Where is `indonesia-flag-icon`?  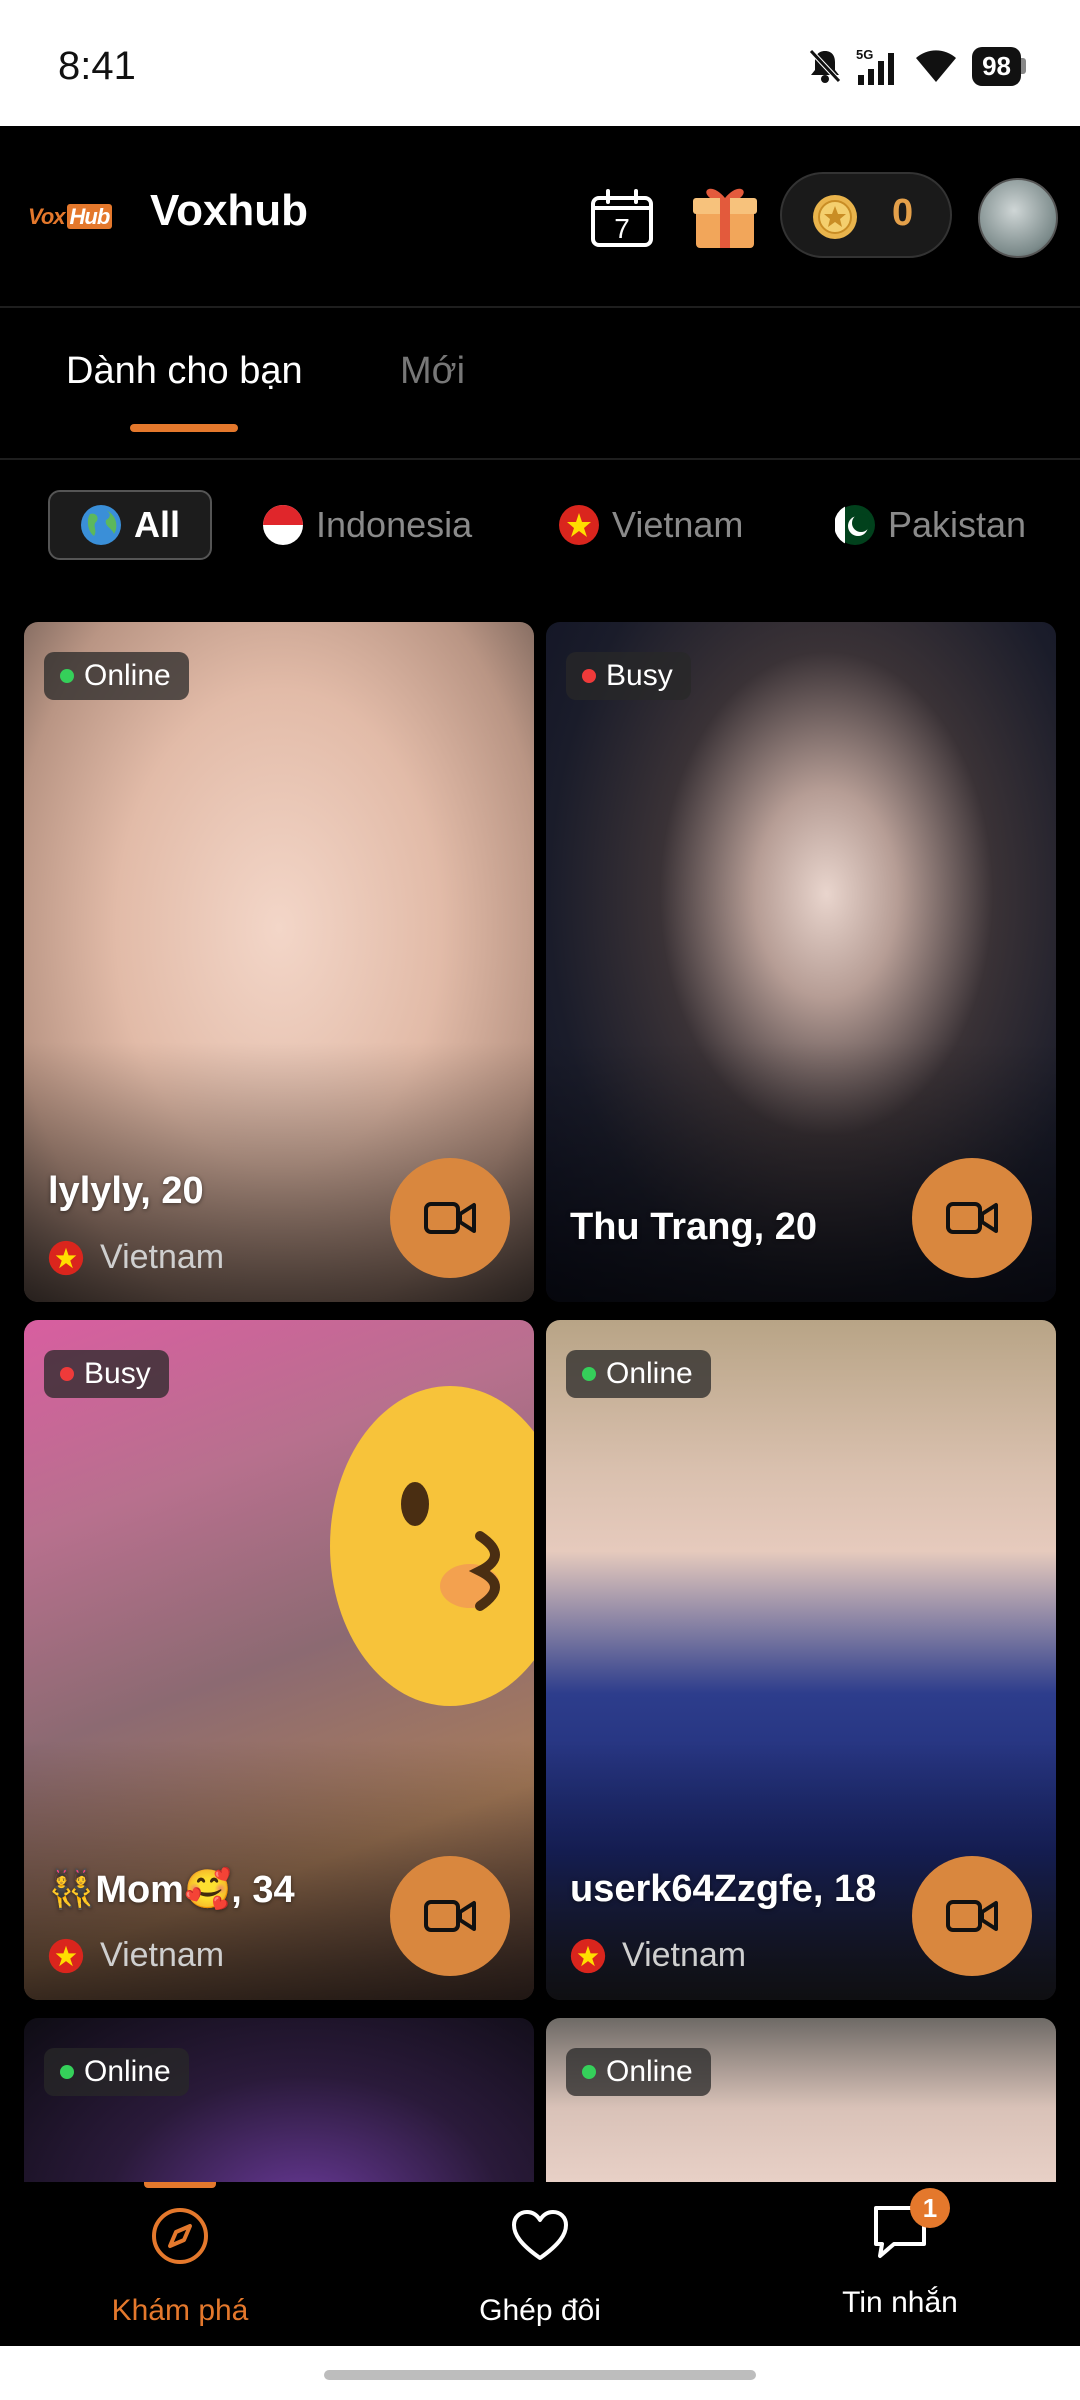 indonesia-flag-icon is located at coordinates (283, 525).